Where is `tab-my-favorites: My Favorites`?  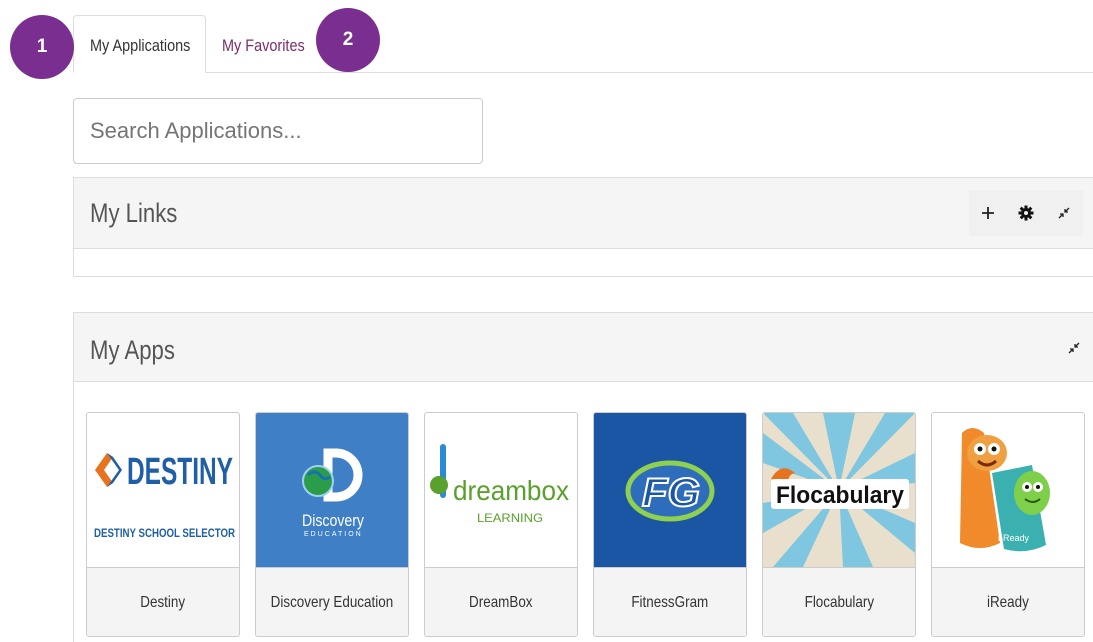
tab-my-favorites: My Favorites is located at coordinates (258, 44).